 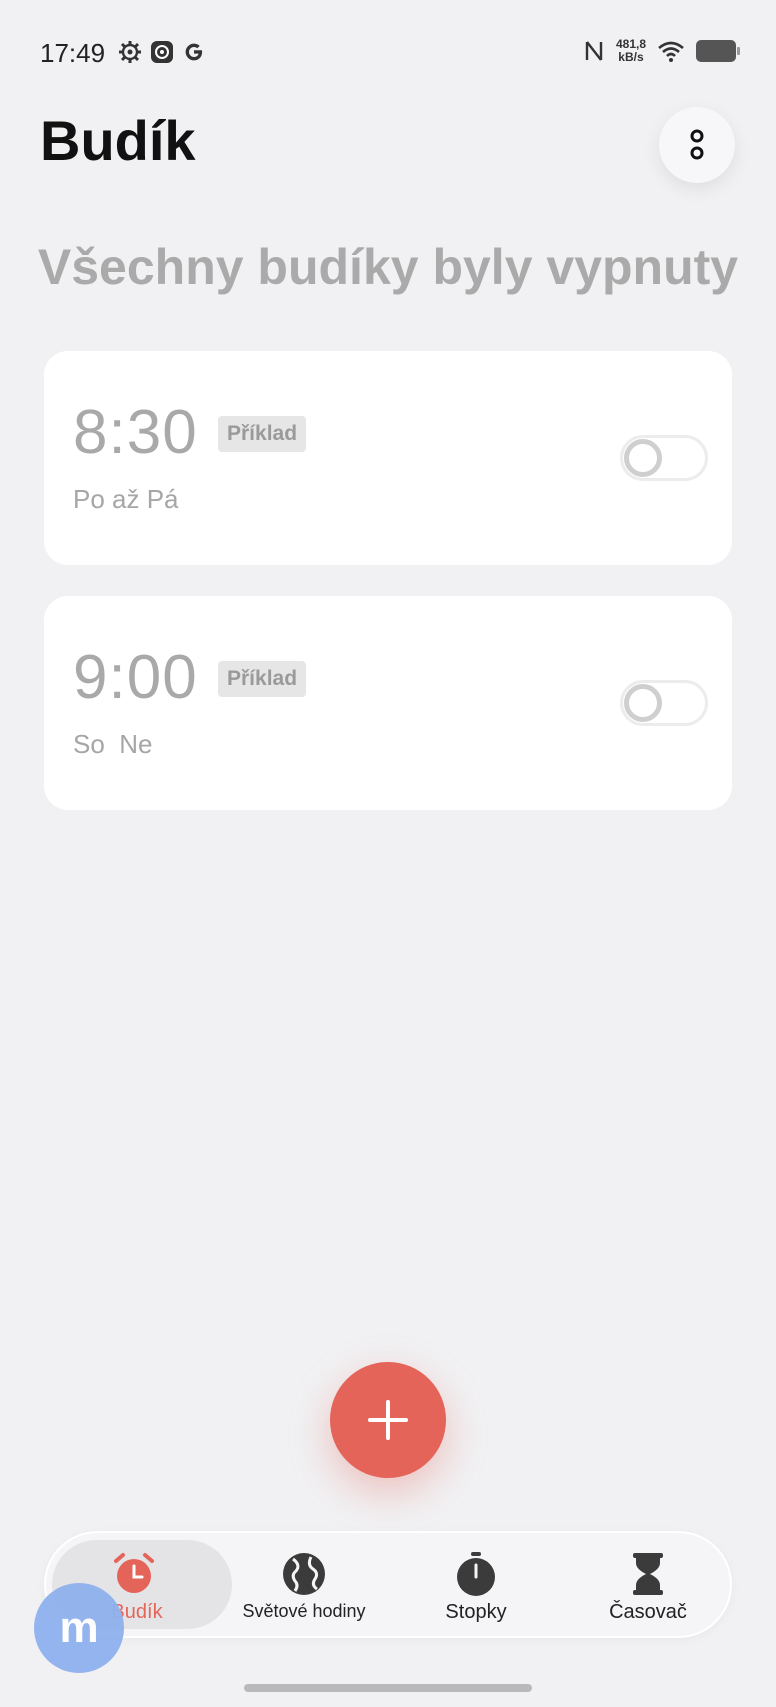 What do you see at coordinates (134, 1573) in the screenshot?
I see `alarm-clock-icon` at bounding box center [134, 1573].